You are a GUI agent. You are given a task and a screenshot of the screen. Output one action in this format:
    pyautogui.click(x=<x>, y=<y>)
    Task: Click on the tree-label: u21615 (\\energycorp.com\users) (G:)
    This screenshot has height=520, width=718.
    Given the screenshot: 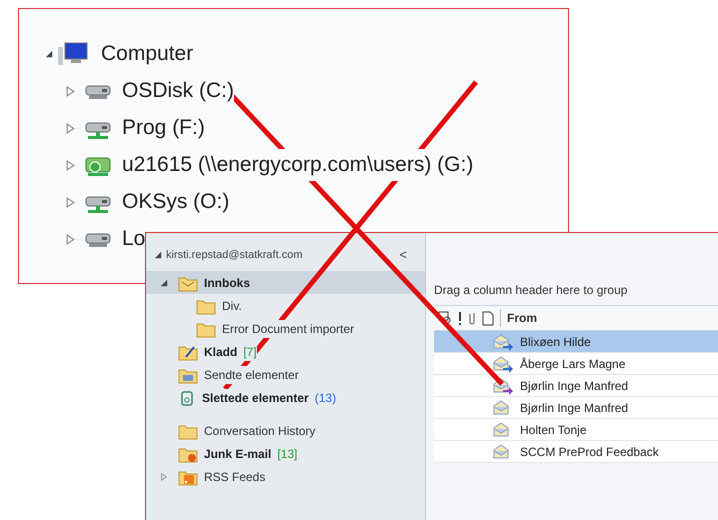 What is the action you would take?
    pyautogui.click(x=298, y=165)
    